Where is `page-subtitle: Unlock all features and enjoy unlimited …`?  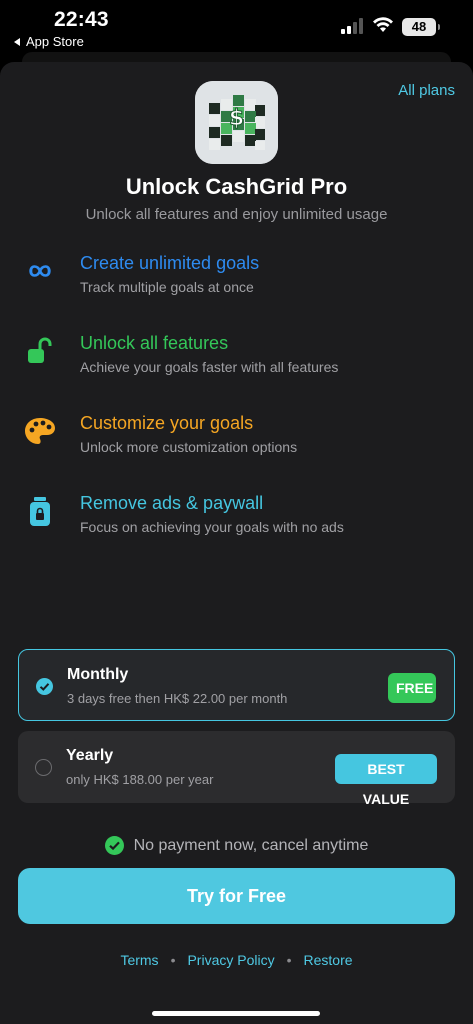
page-subtitle: Unlock all features and enjoy unlimited … is located at coordinates (236, 214).